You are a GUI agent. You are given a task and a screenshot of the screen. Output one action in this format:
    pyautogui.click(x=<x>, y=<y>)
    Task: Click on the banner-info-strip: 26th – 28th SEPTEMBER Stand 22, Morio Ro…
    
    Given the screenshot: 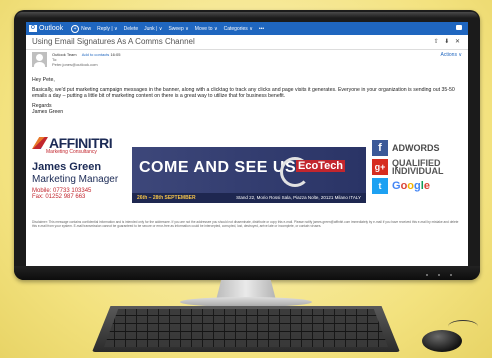 What is the action you would take?
    pyautogui.click(x=249, y=198)
    